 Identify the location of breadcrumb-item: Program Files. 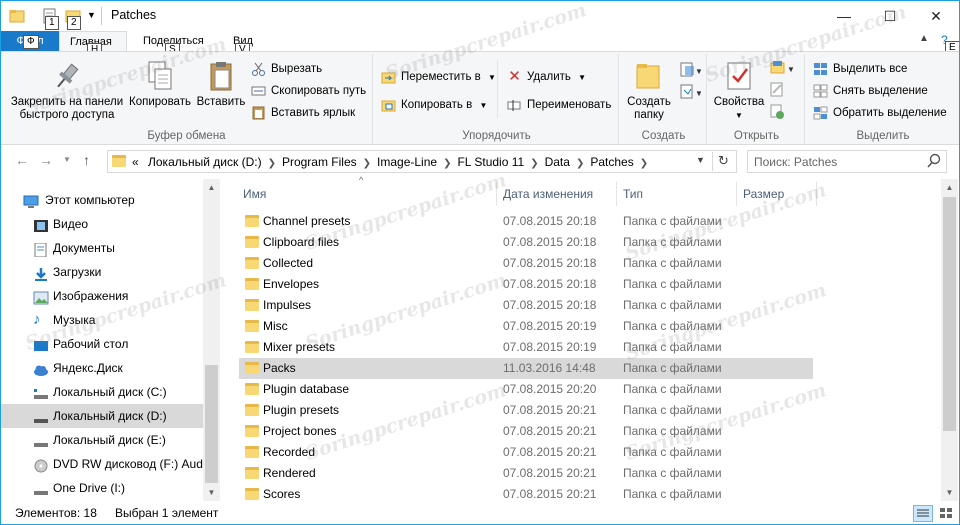
(319, 162).